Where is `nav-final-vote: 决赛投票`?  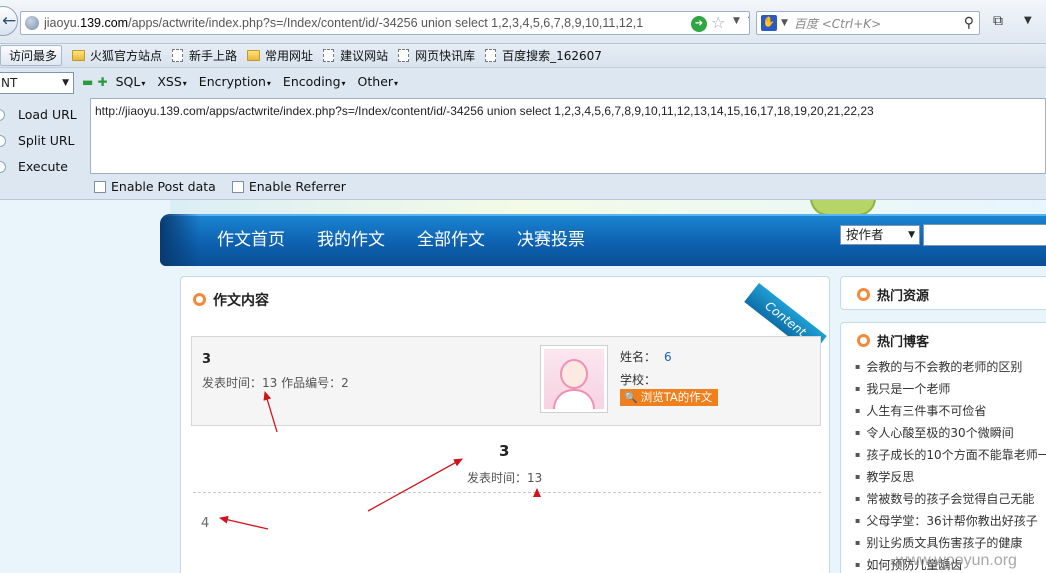 nav-final-vote: 决赛投票 is located at coordinates (551, 237).